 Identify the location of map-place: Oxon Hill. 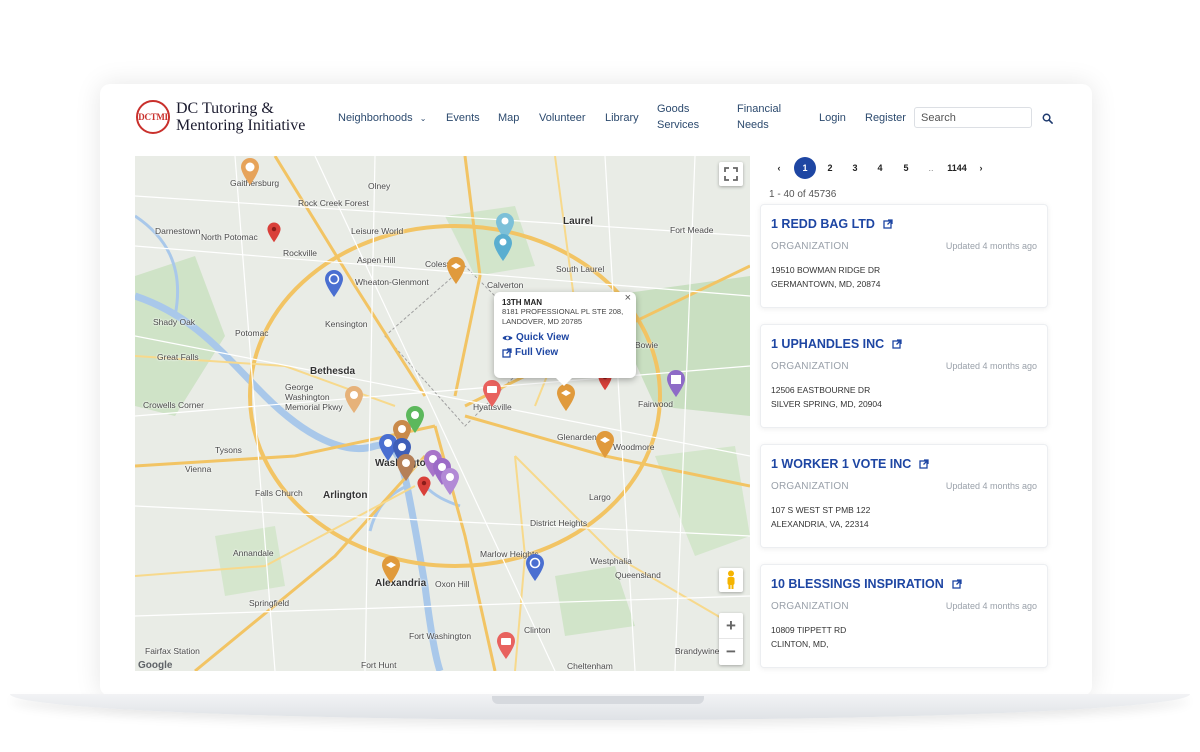
(452, 584).